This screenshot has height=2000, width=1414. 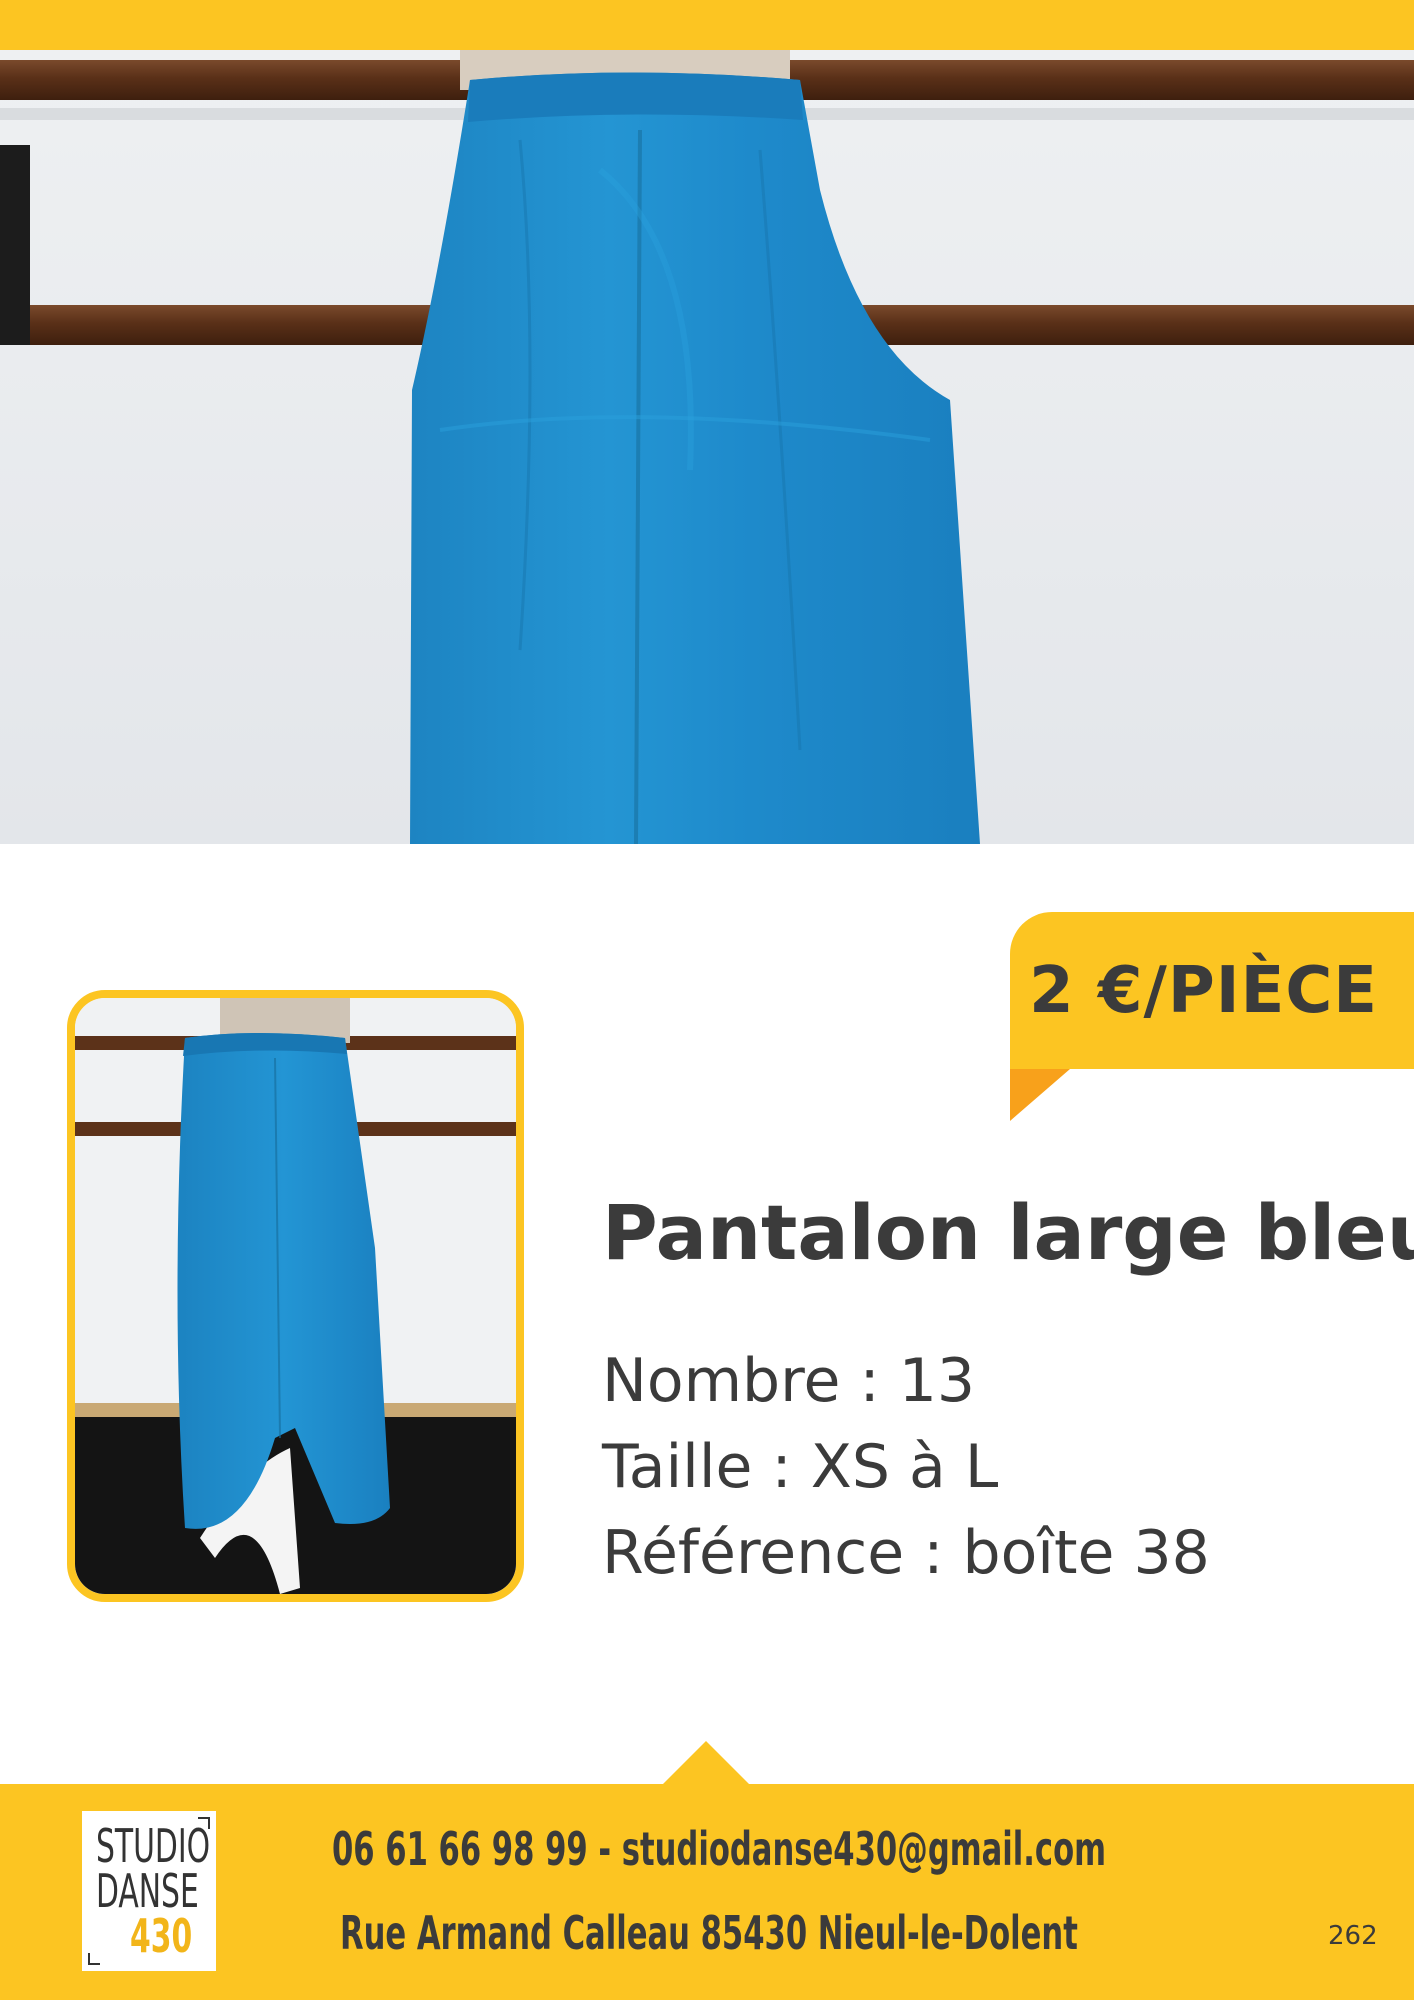 I want to click on page-number: 262, so click(x=1353, y=1936).